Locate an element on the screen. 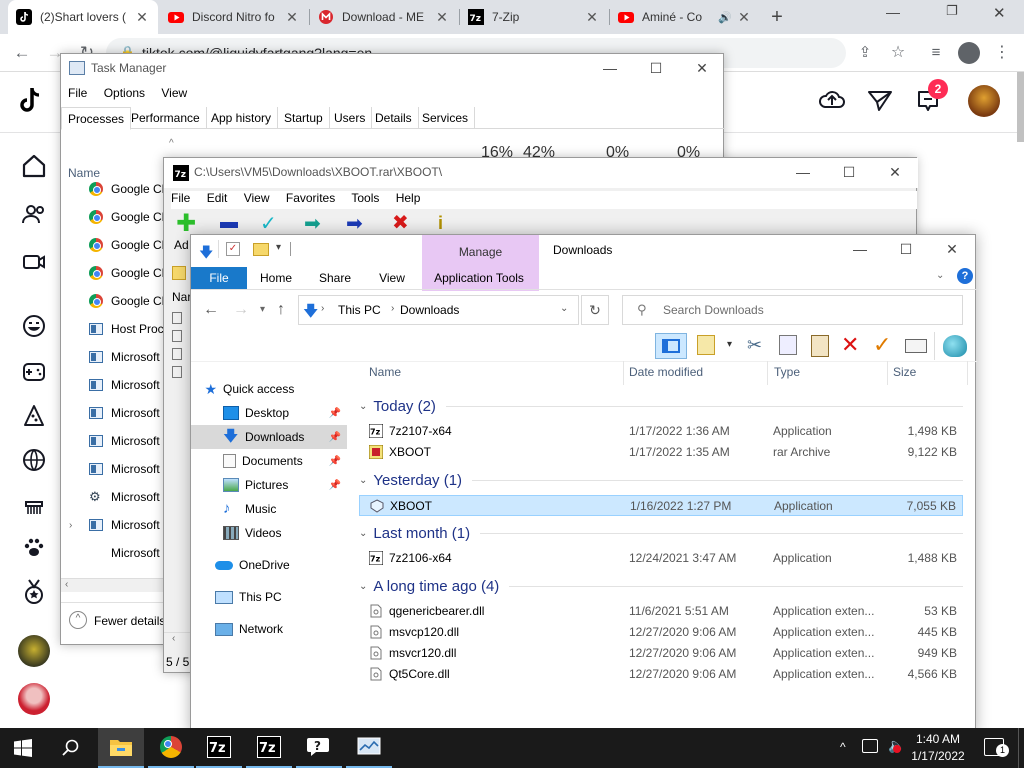 The height and width of the screenshot is (768, 1024). properties-icon: ✓ is located at coordinates (233, 249).